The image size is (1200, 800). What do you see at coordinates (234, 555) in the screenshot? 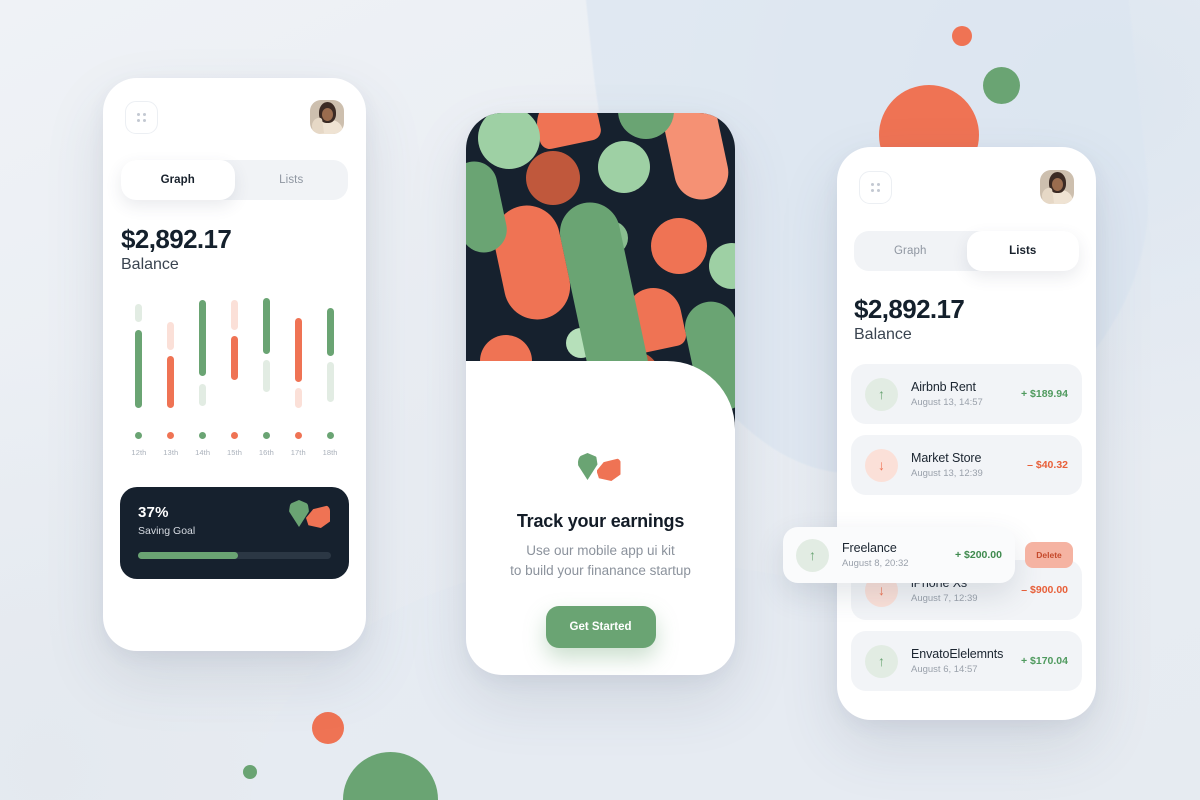
I see `saving-goal-progress-track` at bounding box center [234, 555].